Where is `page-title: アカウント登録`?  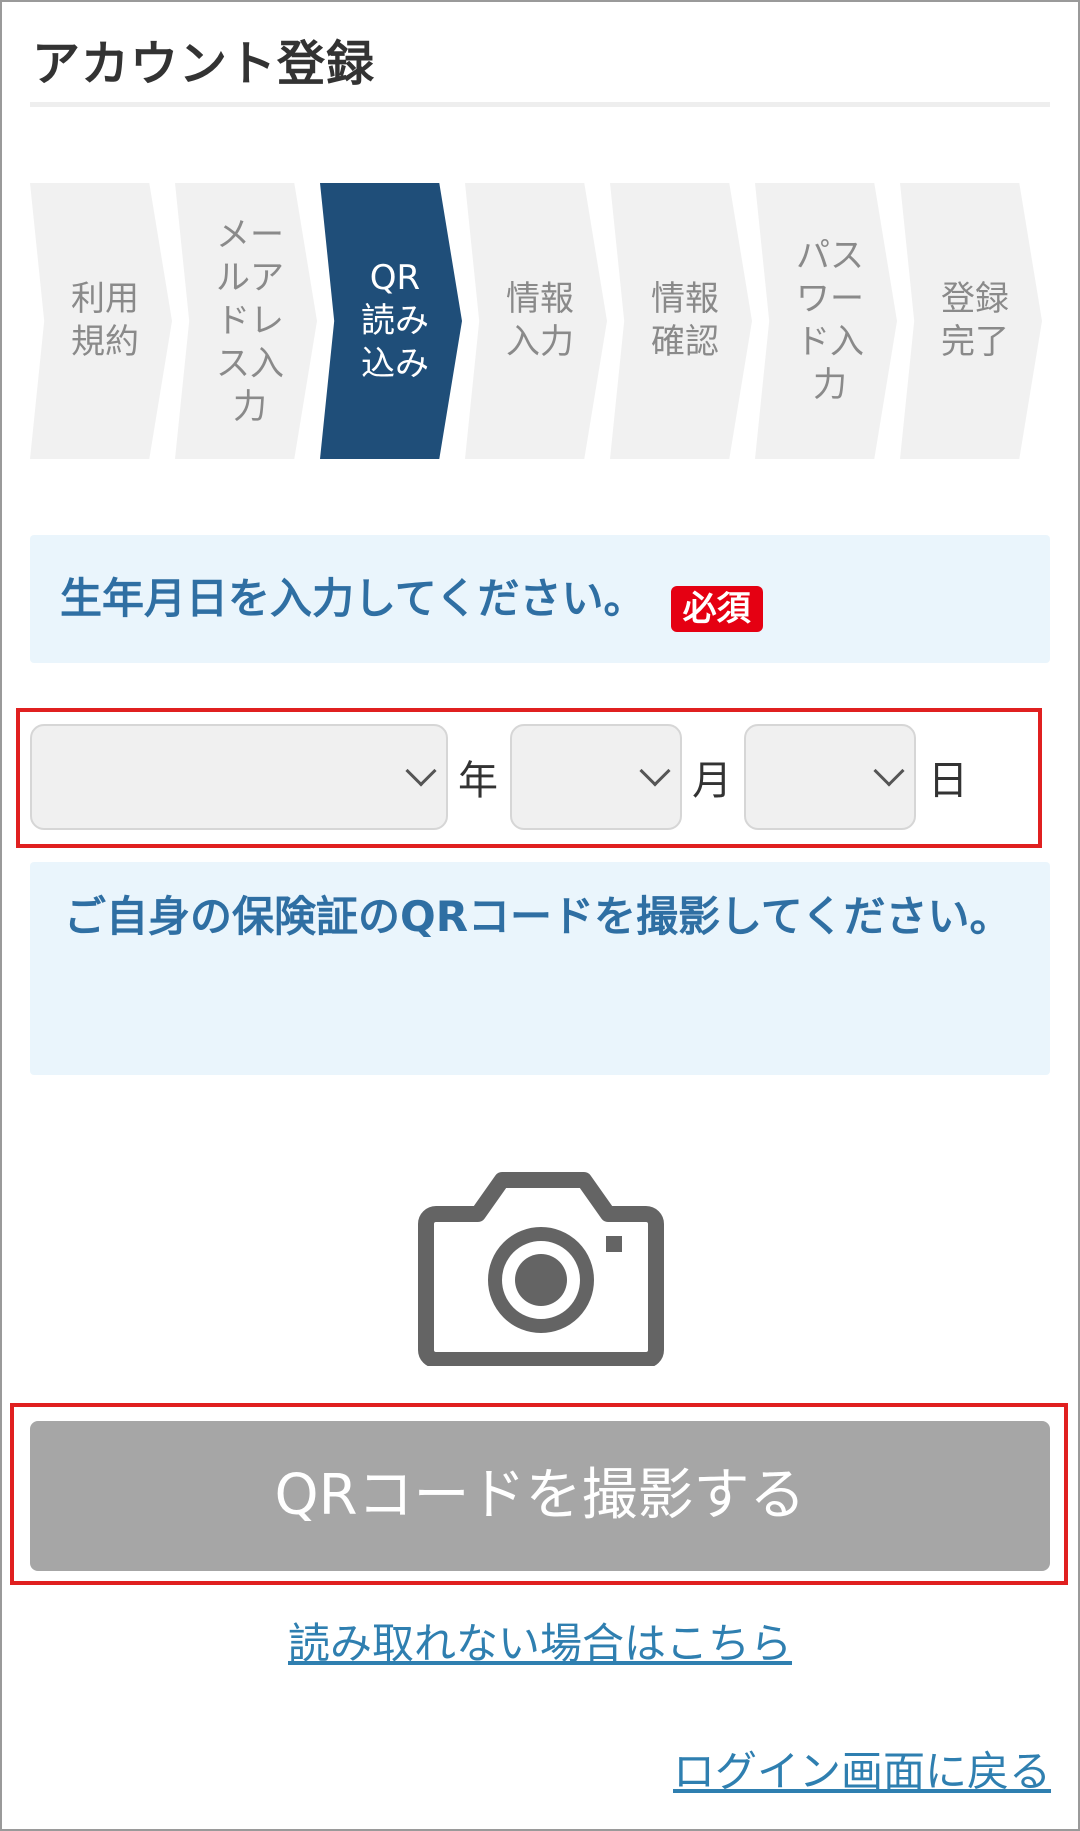
page-title: アカウント登録 is located at coordinates (204, 64).